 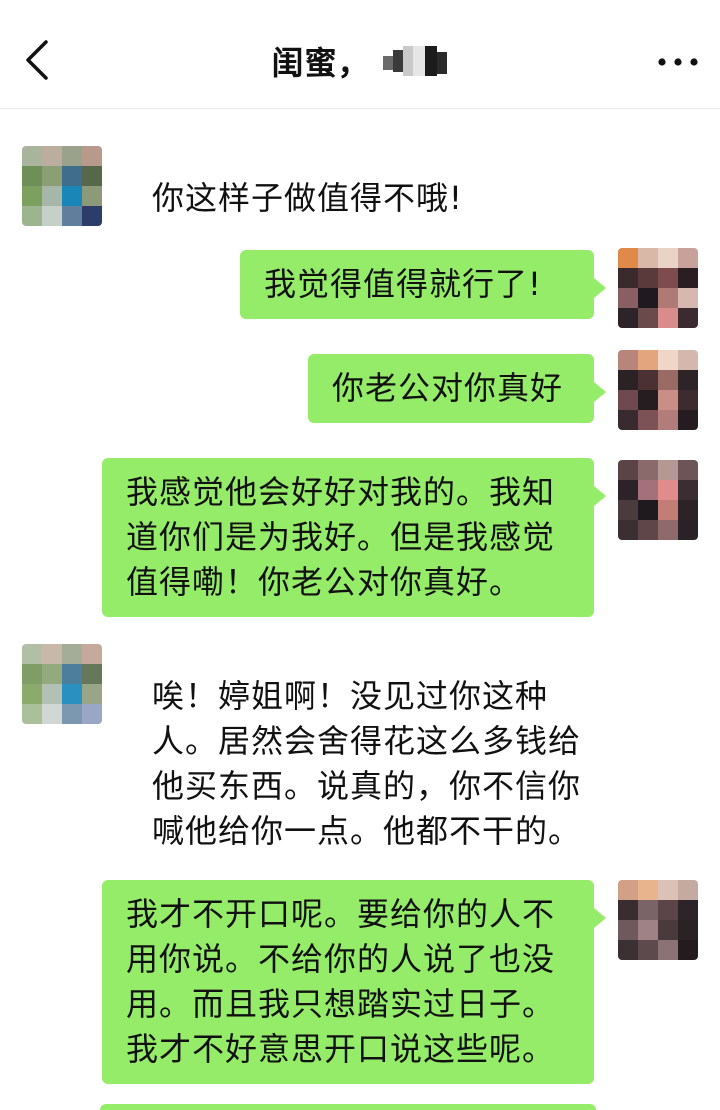 I want to click on chat-title-area: 闺蜜，, so click(x=360, y=61).